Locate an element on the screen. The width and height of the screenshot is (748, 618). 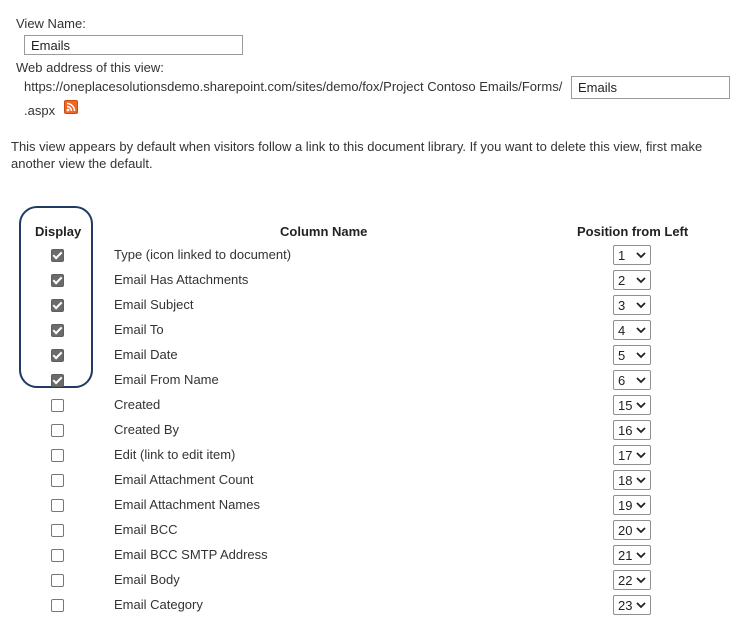
column-name: Type (icon linked to document) is located at coordinates (203, 254).